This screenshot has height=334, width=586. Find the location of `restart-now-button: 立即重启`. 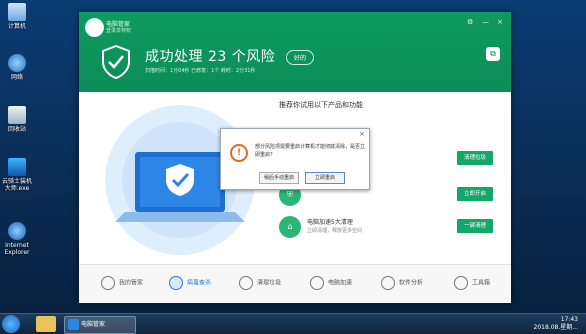

restart-now-button: 立即重启 is located at coordinates (325, 178).